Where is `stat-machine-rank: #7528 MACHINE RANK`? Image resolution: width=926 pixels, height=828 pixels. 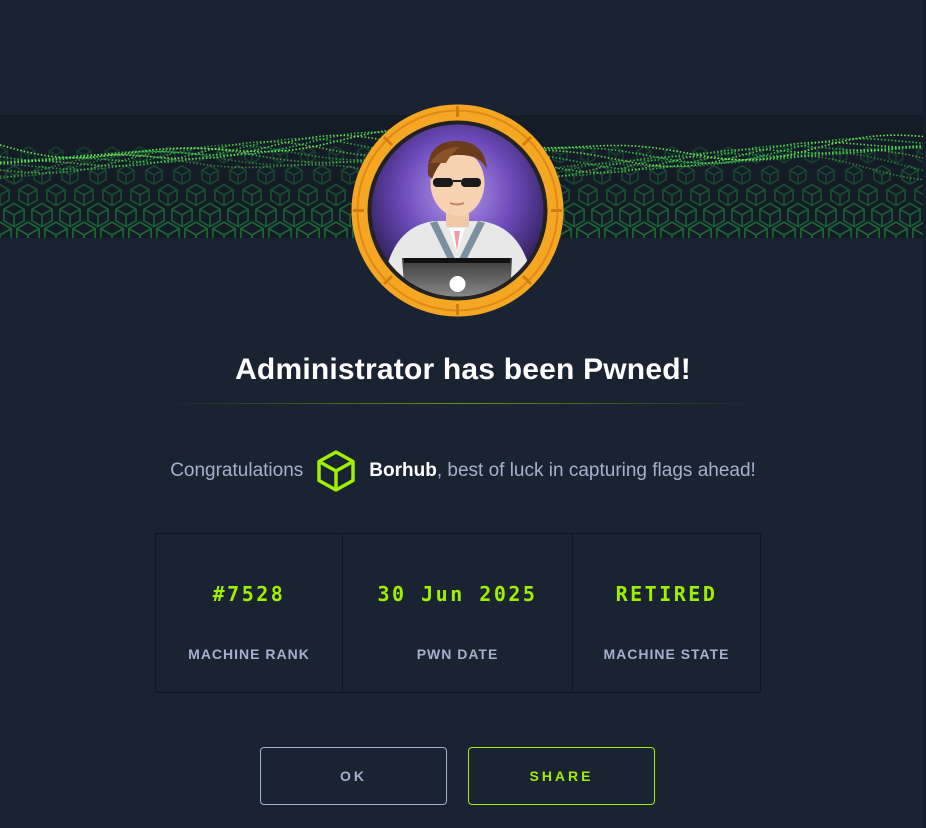
stat-machine-rank: #7528 MACHINE RANK is located at coordinates (249, 613).